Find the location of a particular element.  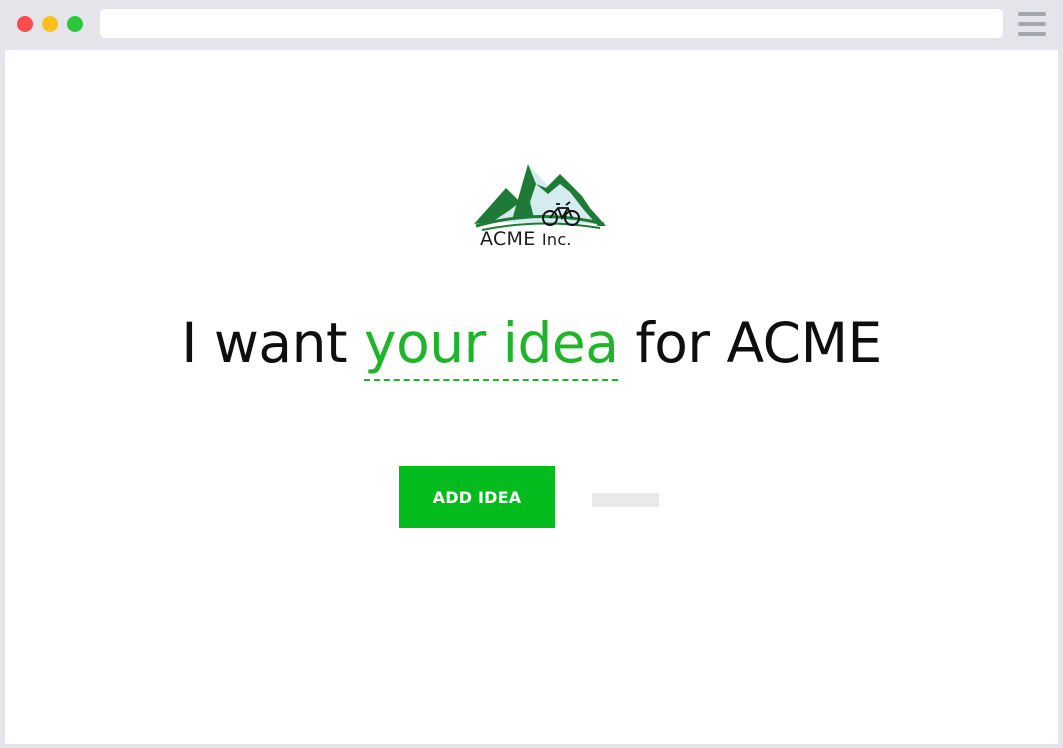

browser-titlebar is located at coordinates (531, 24).